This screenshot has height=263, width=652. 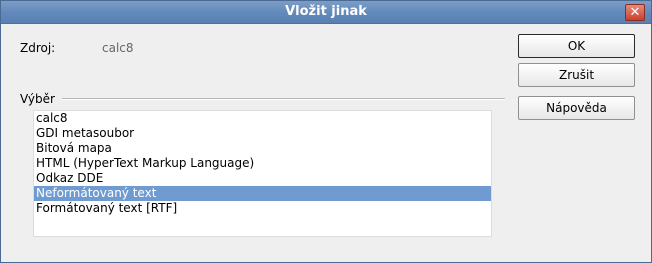 What do you see at coordinates (576, 46) in the screenshot?
I see `ok-button: OK` at bounding box center [576, 46].